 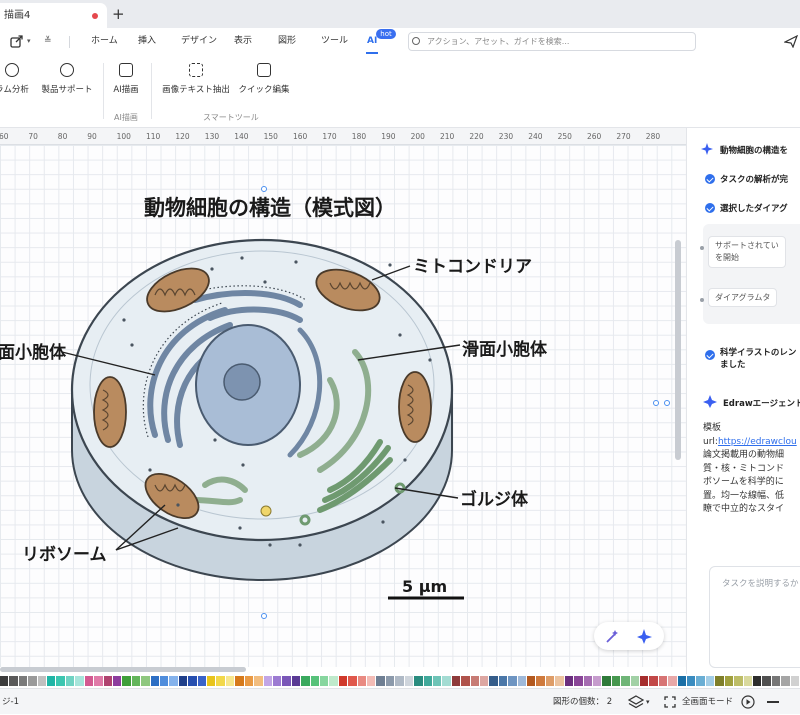 What do you see at coordinates (644, 636) in the screenshot?
I see `ai-sparkle-icon` at bounding box center [644, 636].